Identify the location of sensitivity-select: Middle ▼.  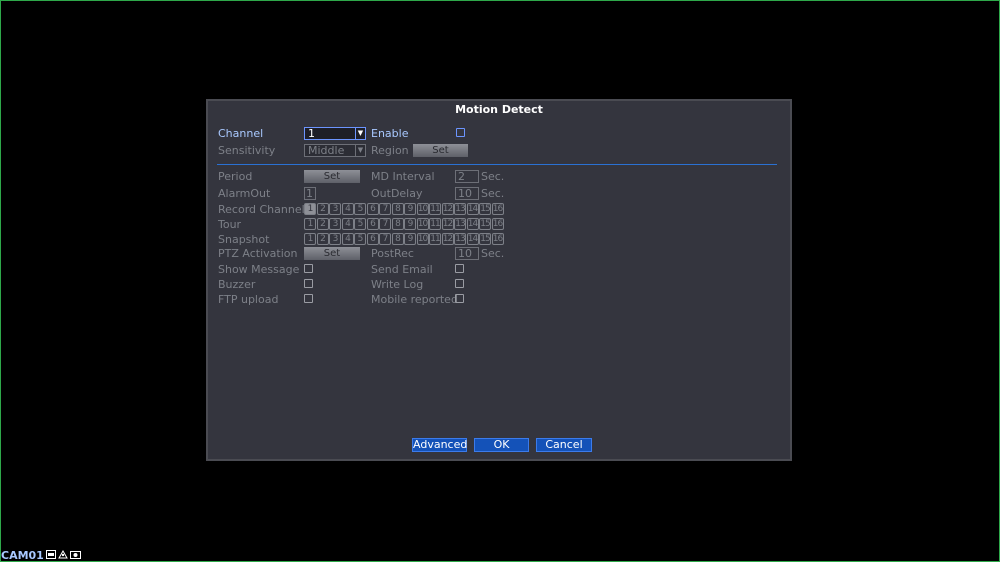
(335, 150).